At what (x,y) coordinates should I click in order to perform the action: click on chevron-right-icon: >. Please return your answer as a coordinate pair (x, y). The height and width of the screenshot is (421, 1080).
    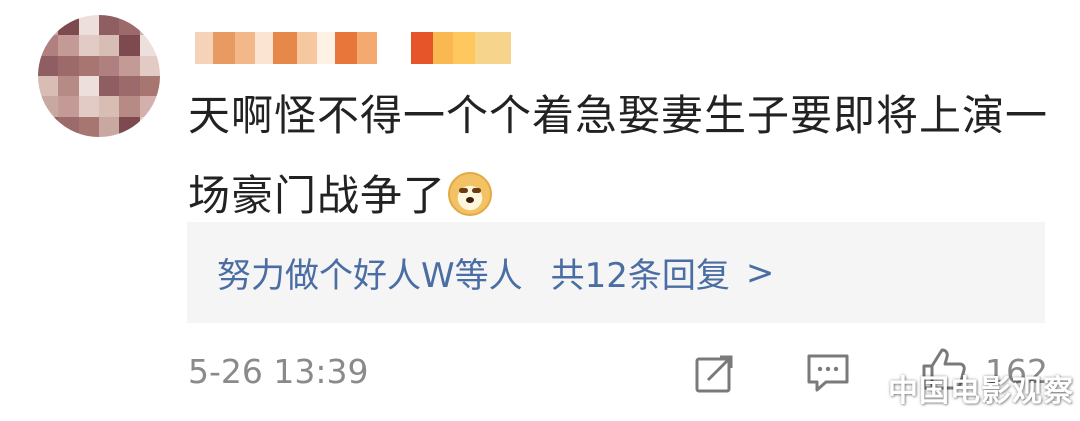
    Looking at the image, I should click on (760, 272).